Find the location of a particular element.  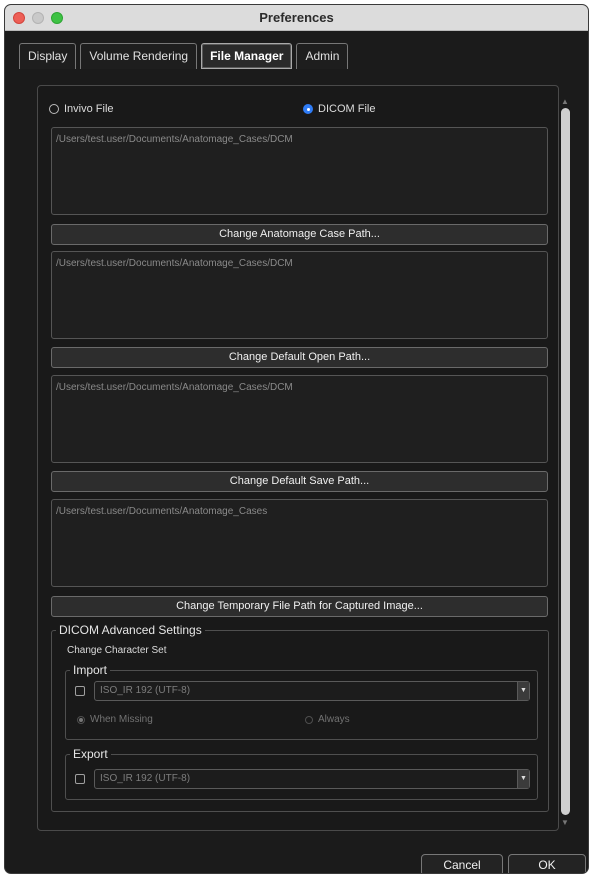

always-radio: Always is located at coordinates (327, 719).